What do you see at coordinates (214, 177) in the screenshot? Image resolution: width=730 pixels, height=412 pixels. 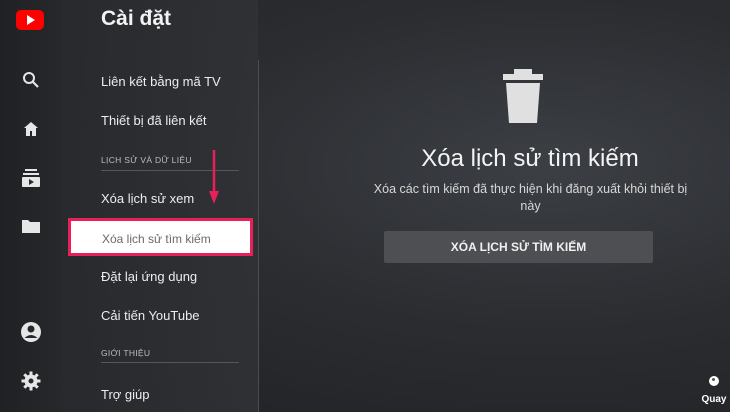 I see `annotation-arrow-icon` at bounding box center [214, 177].